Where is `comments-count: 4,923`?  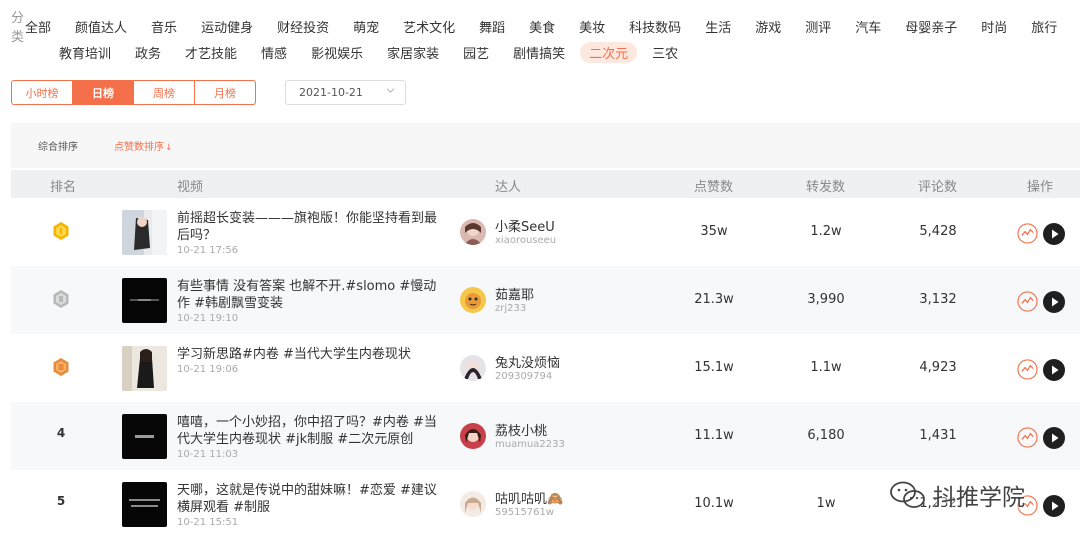
comments-count: 4,923 is located at coordinates (938, 367).